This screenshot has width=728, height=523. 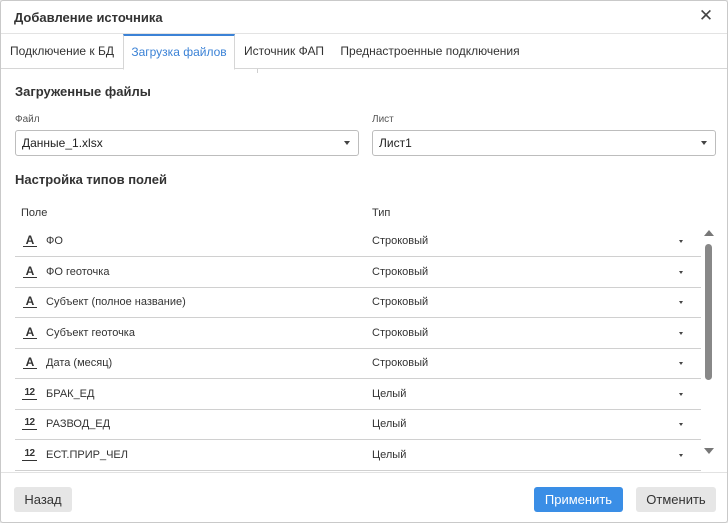 What do you see at coordinates (383, 119) in the screenshot?
I see `sheet-label: Лист` at bounding box center [383, 119].